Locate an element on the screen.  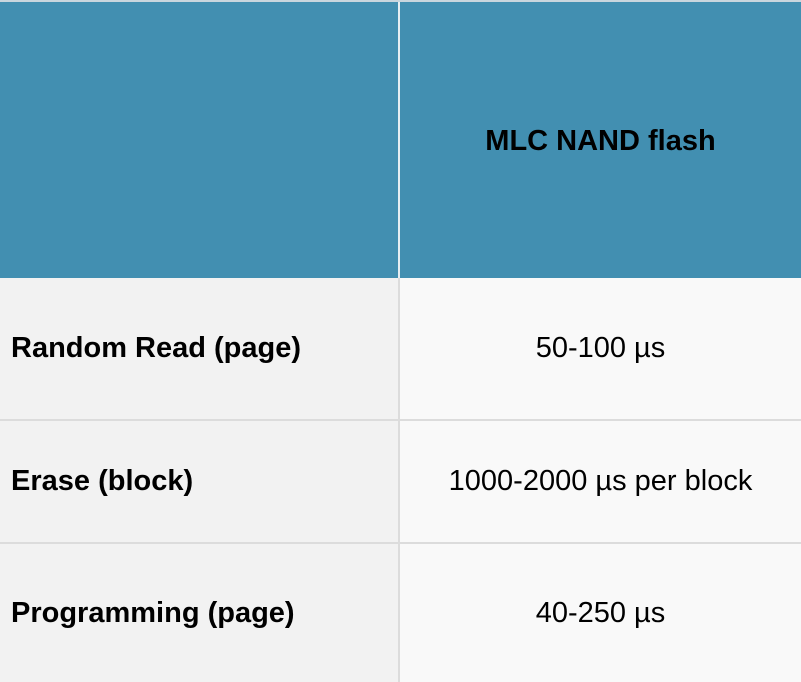
row-label-random-read: Random Read (page) is located at coordinates (200, 348).